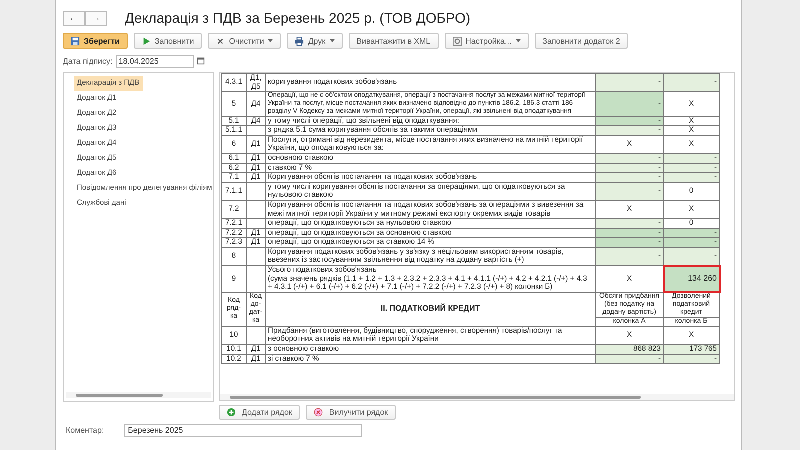 The height and width of the screenshot is (450, 800). What do you see at coordinates (168, 41) in the screenshot?
I see `toolbar-button: Заповнити` at bounding box center [168, 41].